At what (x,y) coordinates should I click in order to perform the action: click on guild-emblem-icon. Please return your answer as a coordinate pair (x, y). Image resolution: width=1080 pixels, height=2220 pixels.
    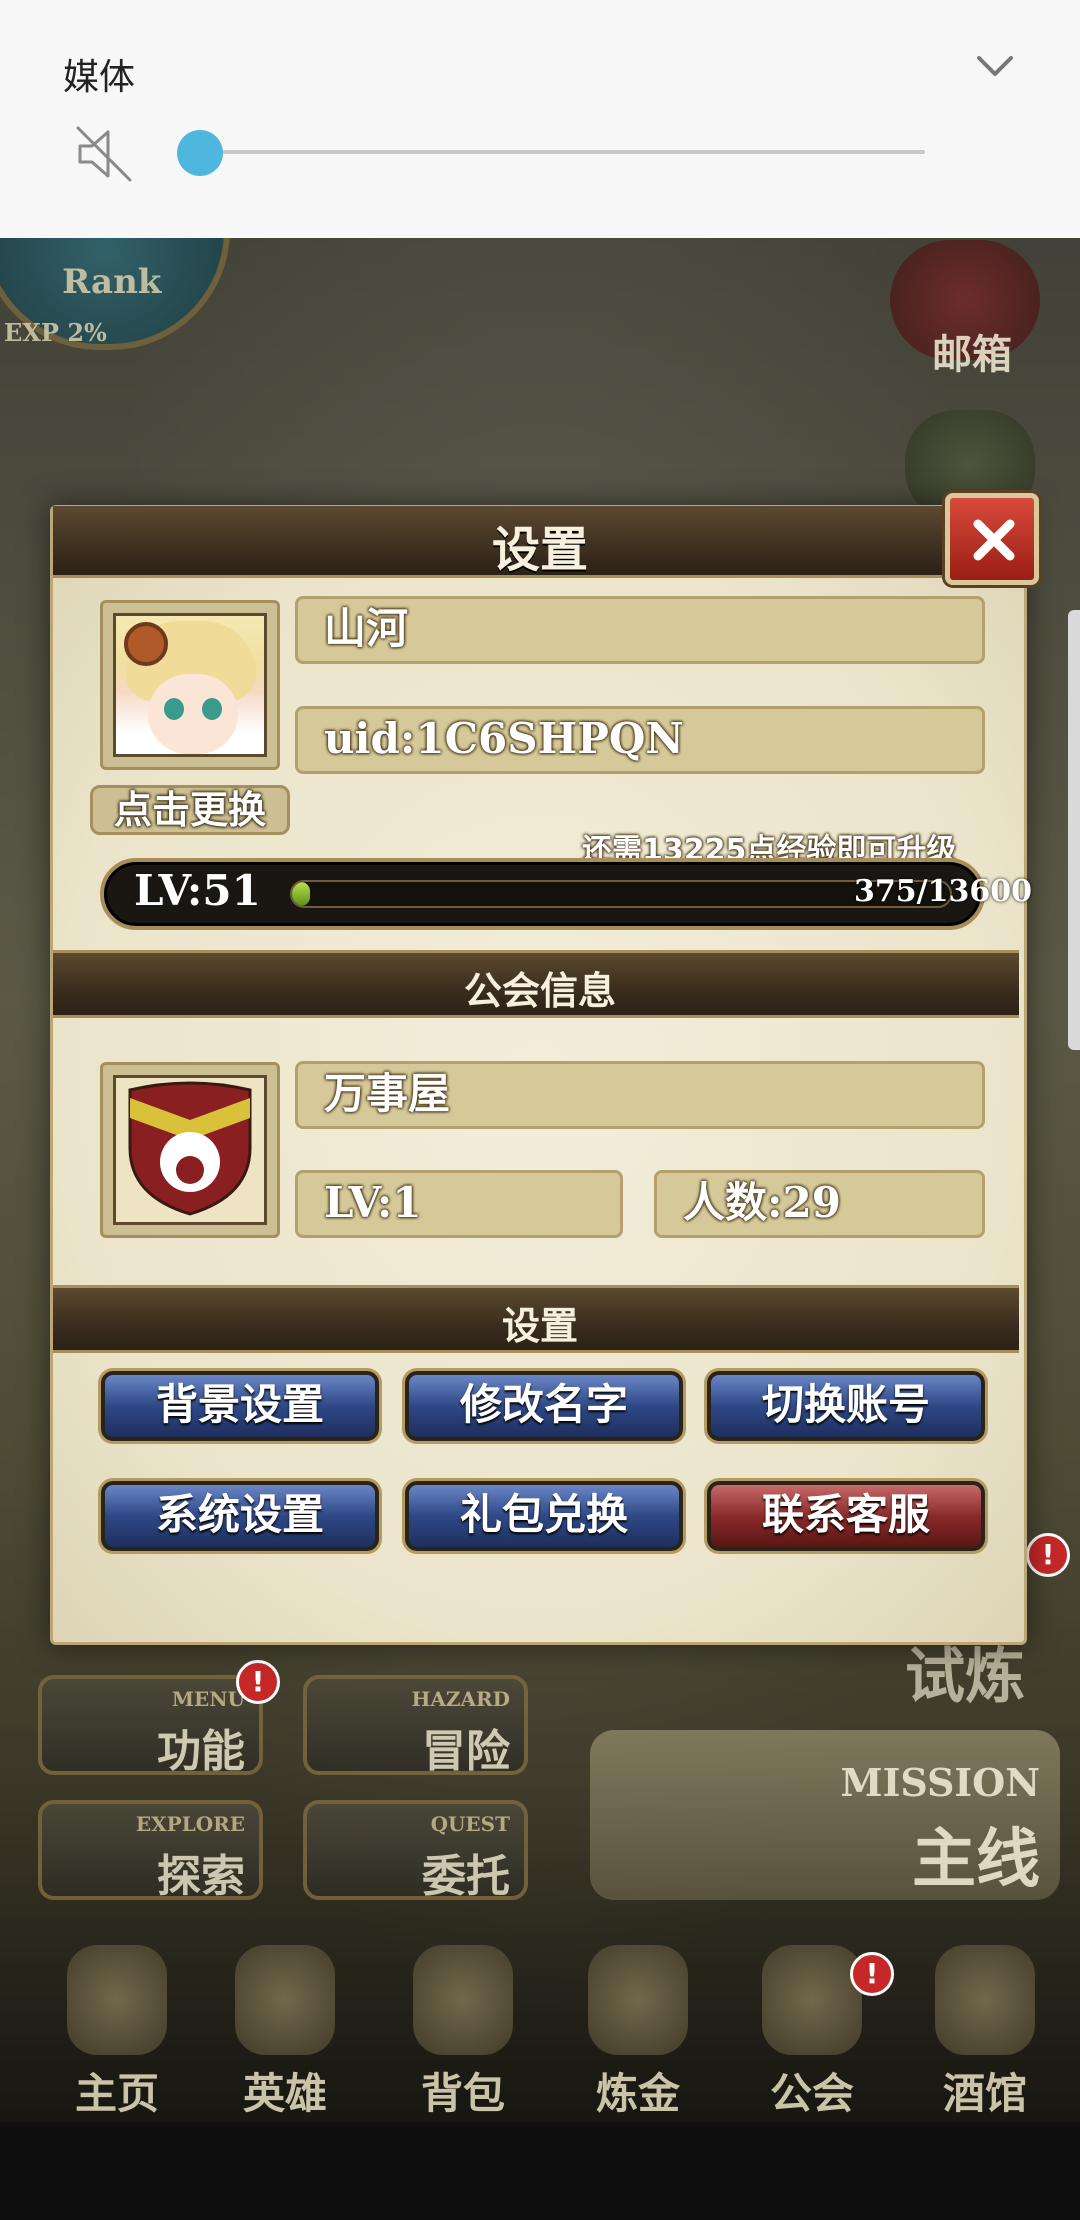
    Looking at the image, I should click on (190, 1150).